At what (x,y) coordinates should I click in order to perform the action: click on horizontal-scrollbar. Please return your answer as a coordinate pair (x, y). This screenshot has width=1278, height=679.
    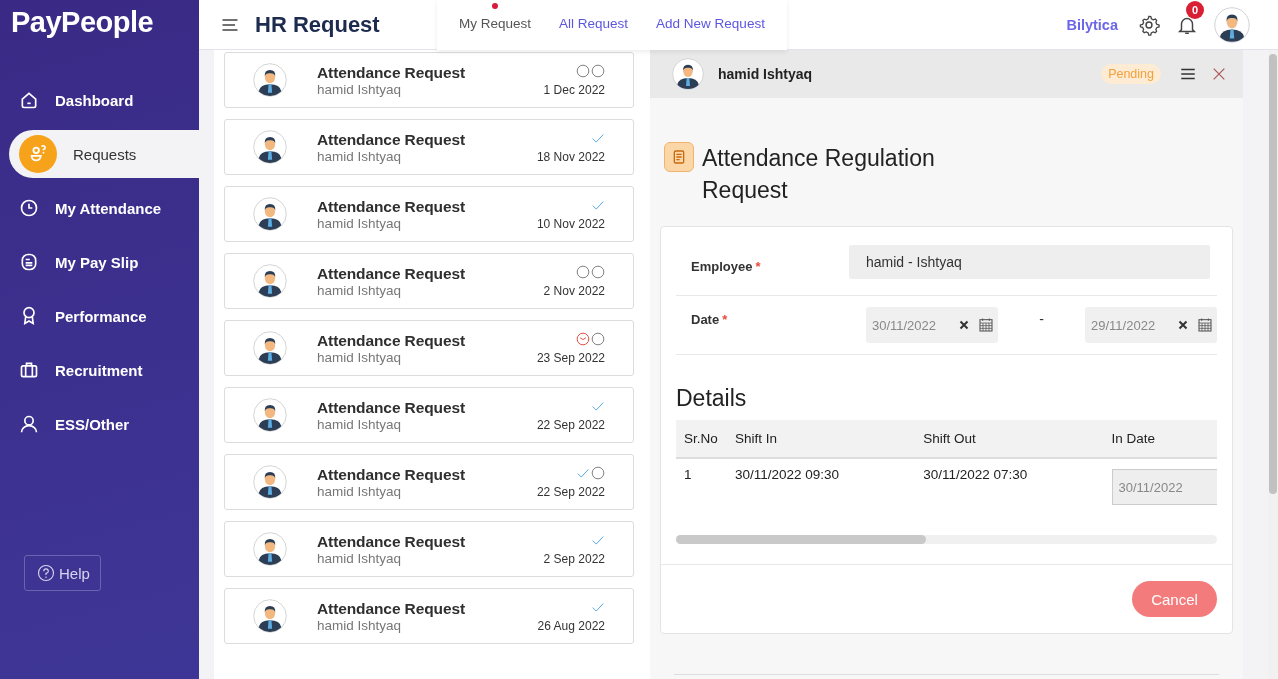
    Looking at the image, I should click on (946, 539).